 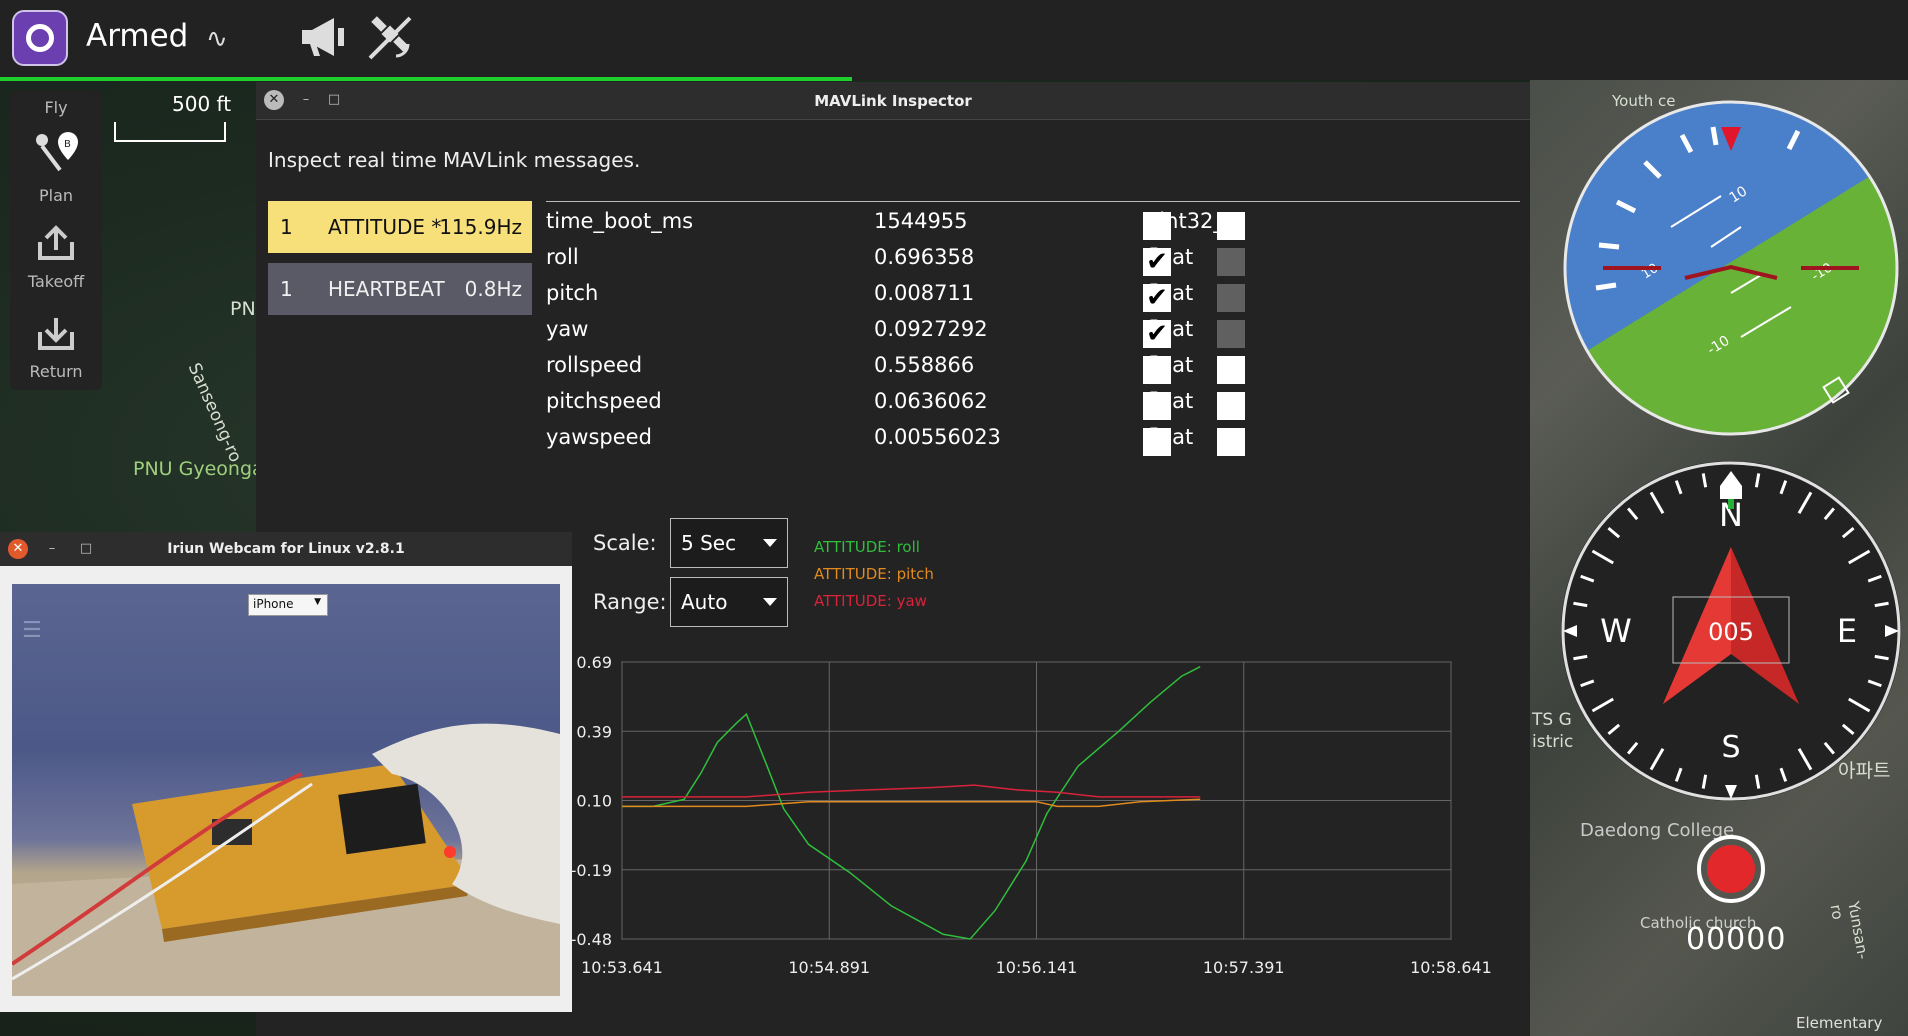 I want to click on tool-plan: B Plan, so click(x=56, y=167).